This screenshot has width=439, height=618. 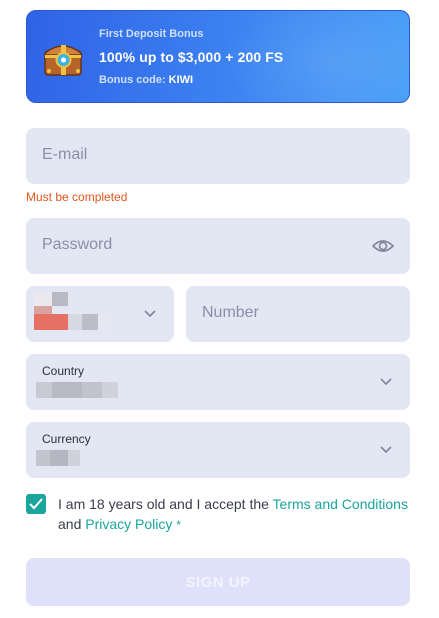 I want to click on phone-country-code-select, so click(x=100, y=314).